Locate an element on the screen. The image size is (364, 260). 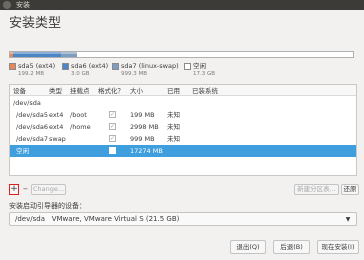
legend-name: sda5 (ext4) is located at coordinates (37, 66).